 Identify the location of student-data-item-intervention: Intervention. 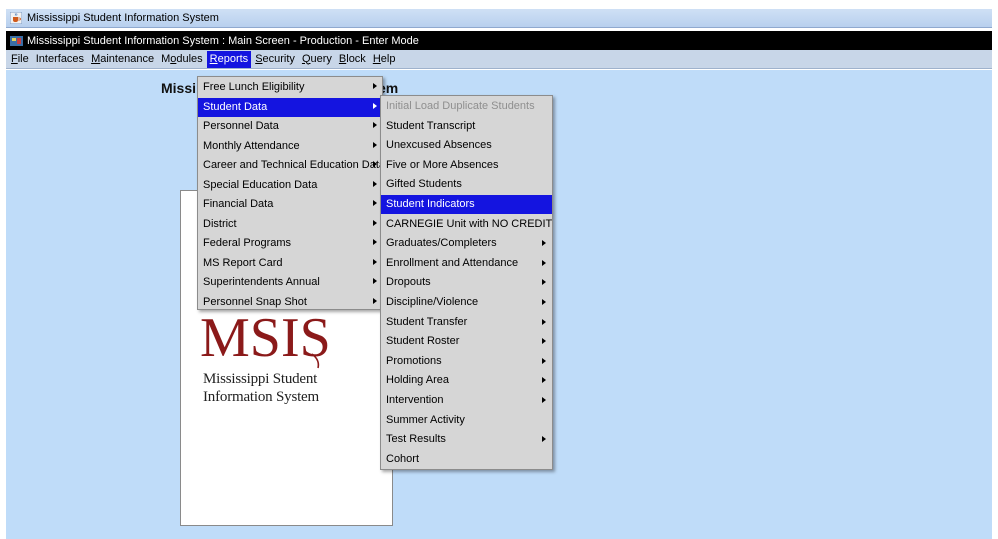
(466, 400).